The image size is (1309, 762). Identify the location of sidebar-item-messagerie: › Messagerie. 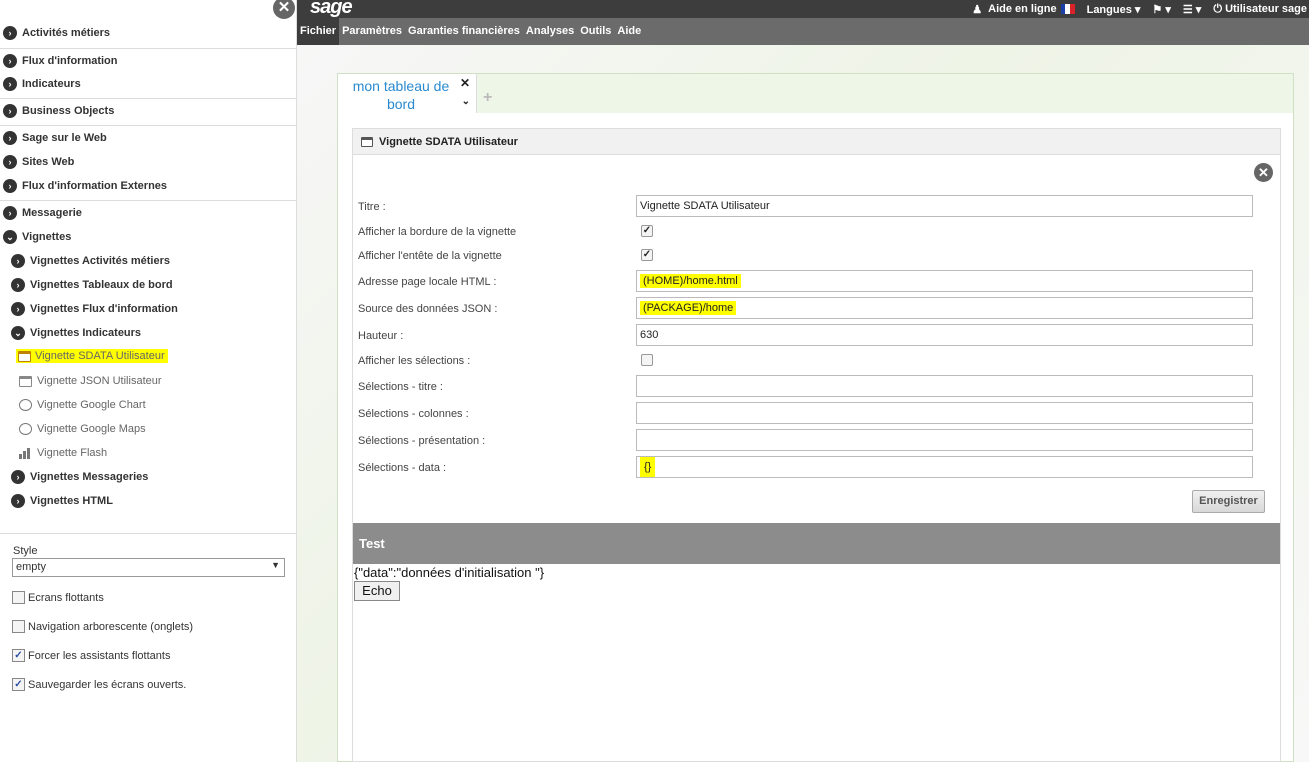
(148, 212).